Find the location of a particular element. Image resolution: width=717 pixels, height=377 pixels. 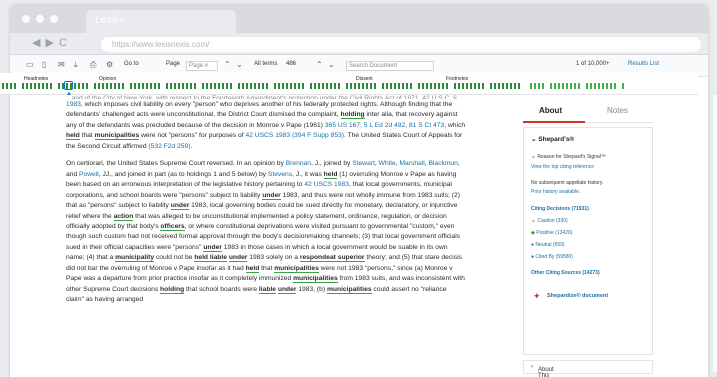

caution-link: ▲ Caution (330) is located at coordinates (590, 221).